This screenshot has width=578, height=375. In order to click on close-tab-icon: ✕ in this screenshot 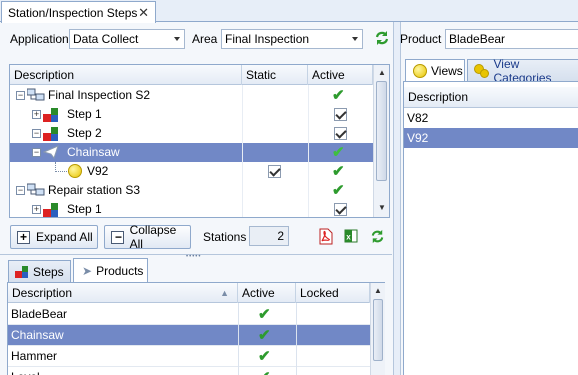, I will do `click(143, 13)`.